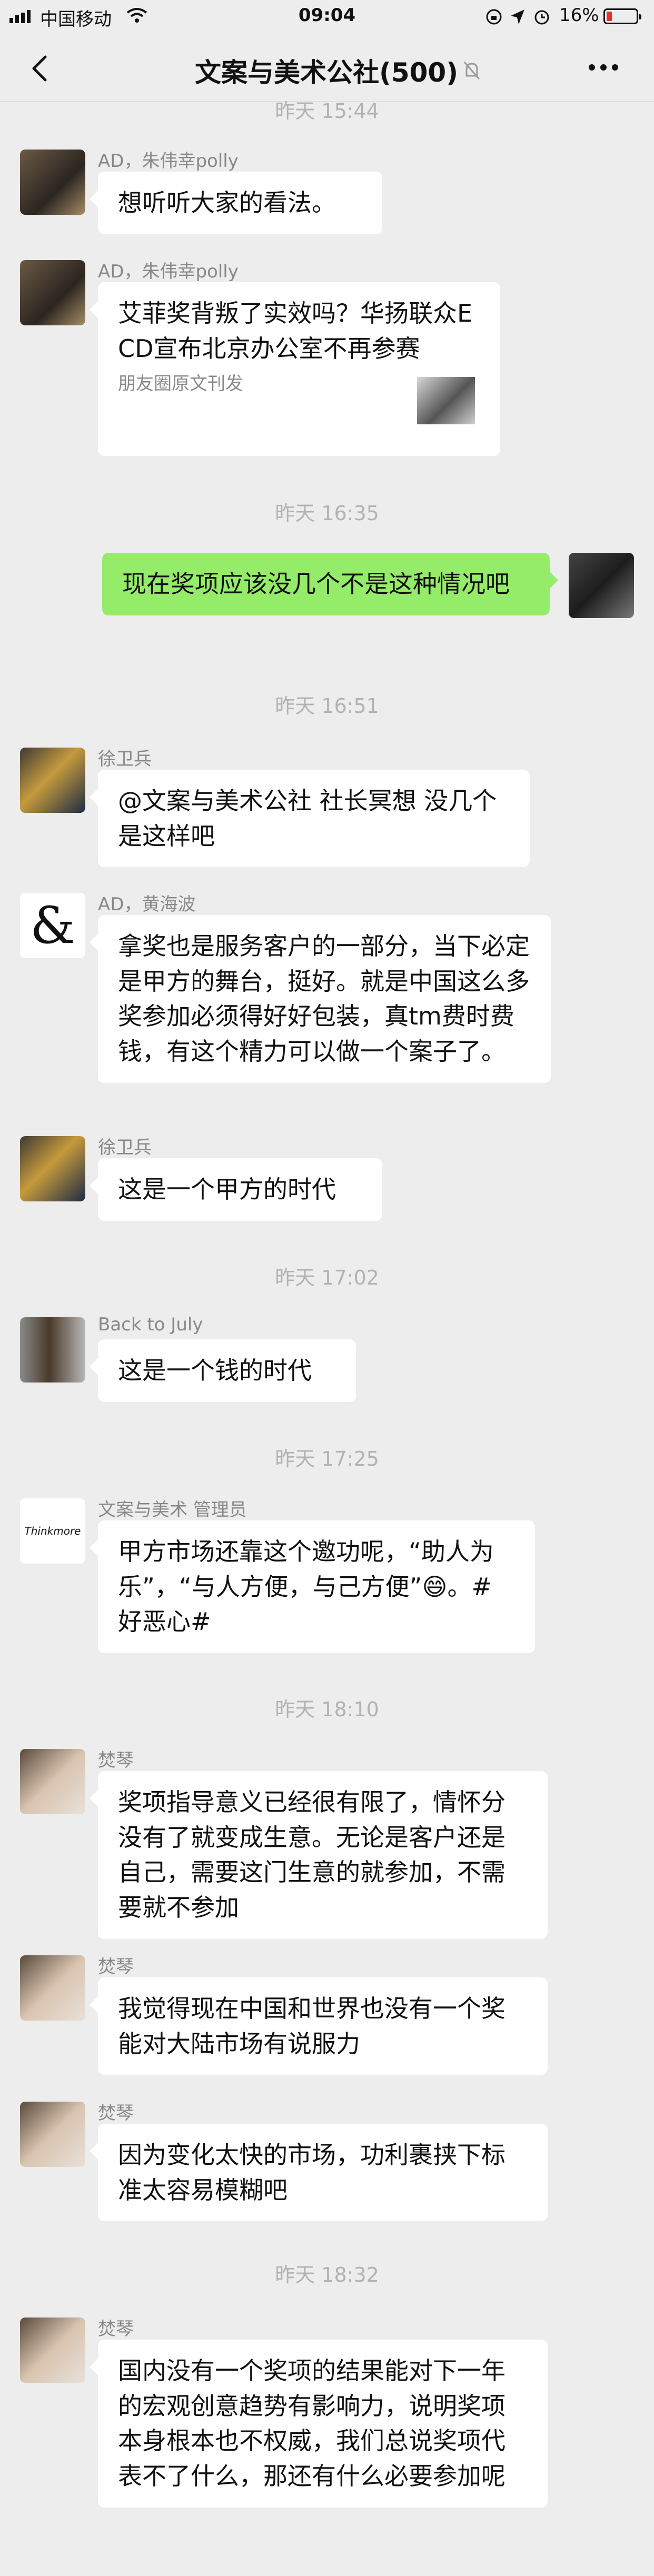  Describe the element at coordinates (319, 2173) in the screenshot. I see `message-bubble: 因为变化太快的市场，功利裹挟下标准太容易模糊吧` at that location.